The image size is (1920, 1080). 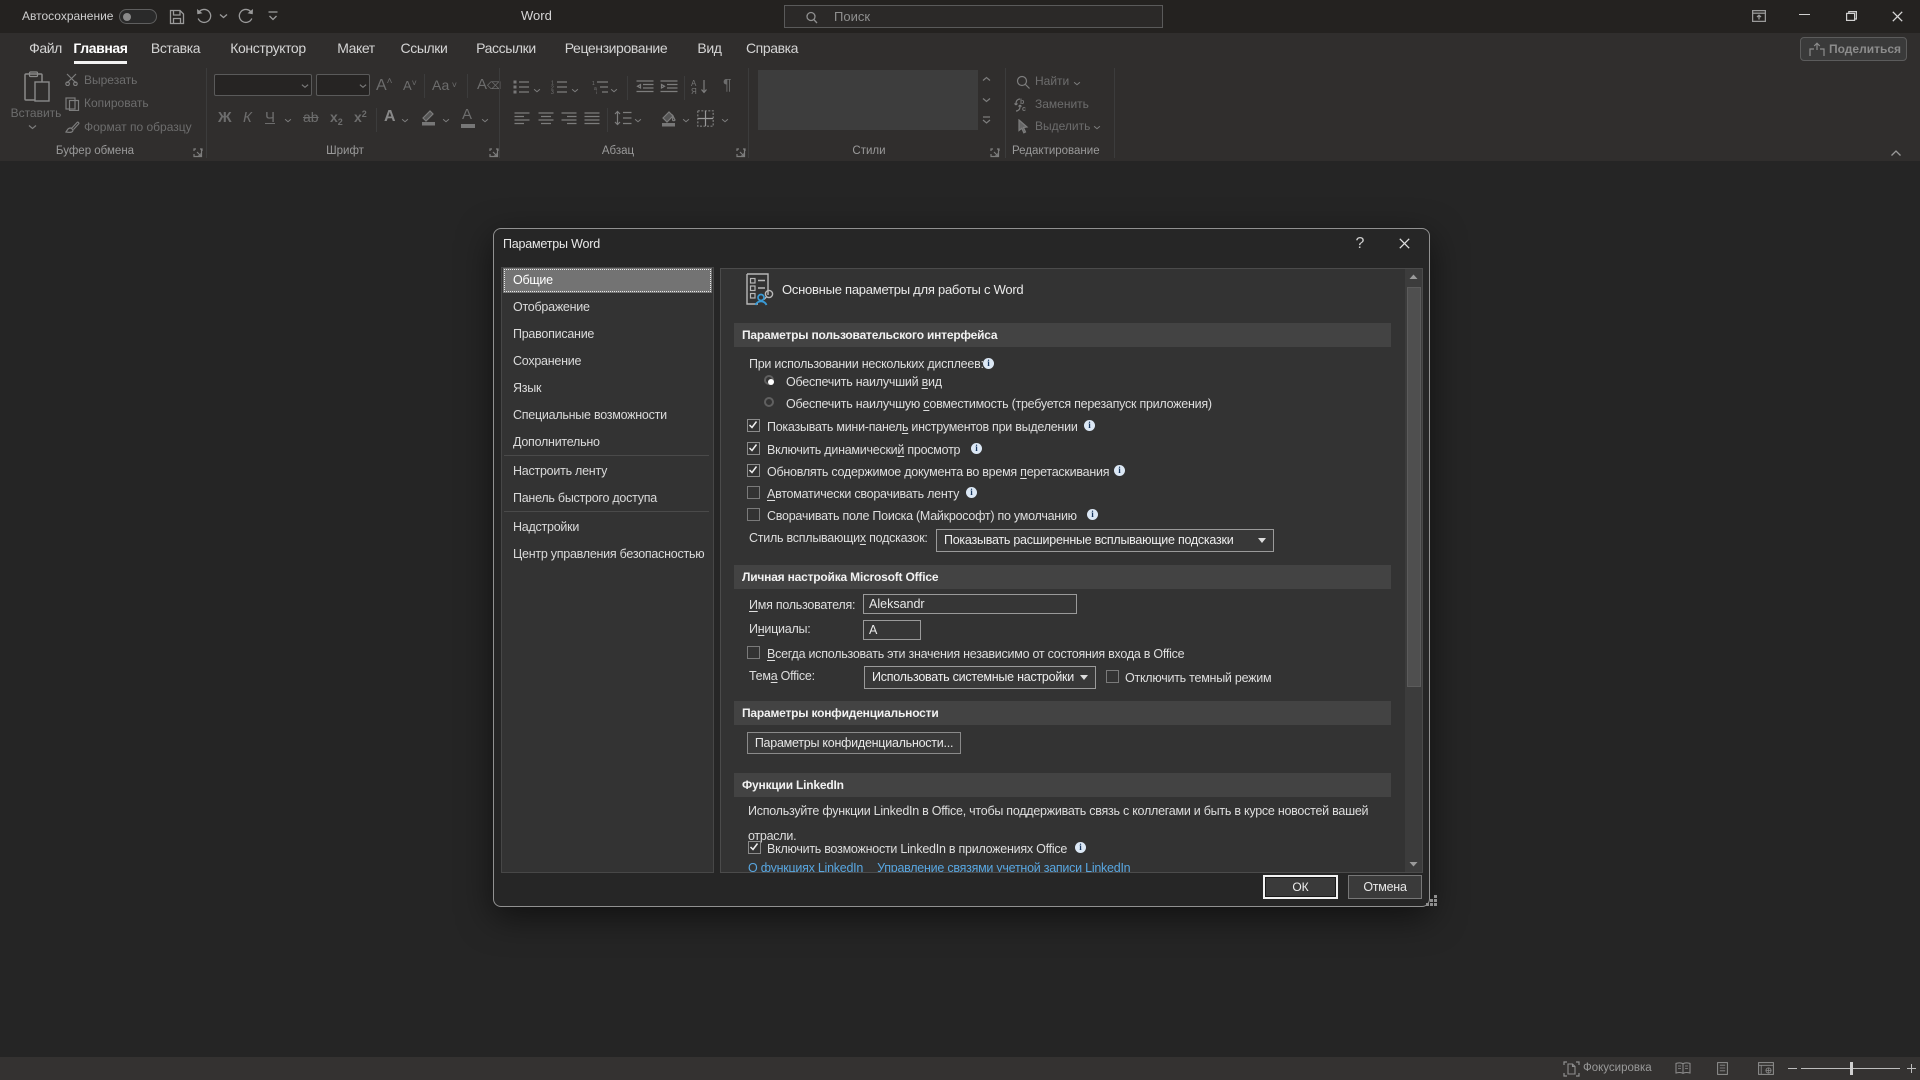 What do you see at coordinates (1024, 109) in the screenshot?
I see `svg-text: c` at bounding box center [1024, 109].